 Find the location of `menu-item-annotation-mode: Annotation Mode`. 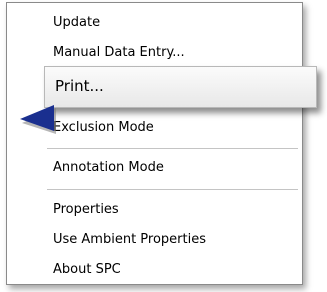

menu-item-annotation-mode: Annotation Mode is located at coordinates (108, 168).